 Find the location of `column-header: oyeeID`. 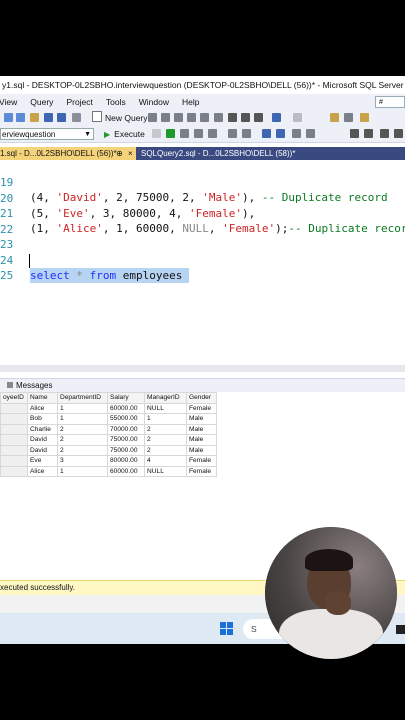

column-header: oyeeID is located at coordinates (14, 398).